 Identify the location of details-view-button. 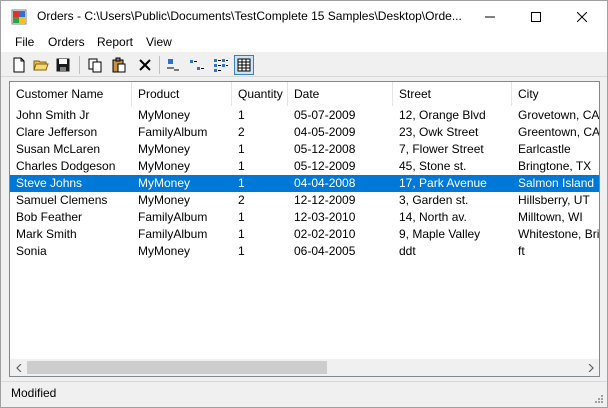
(244, 65).